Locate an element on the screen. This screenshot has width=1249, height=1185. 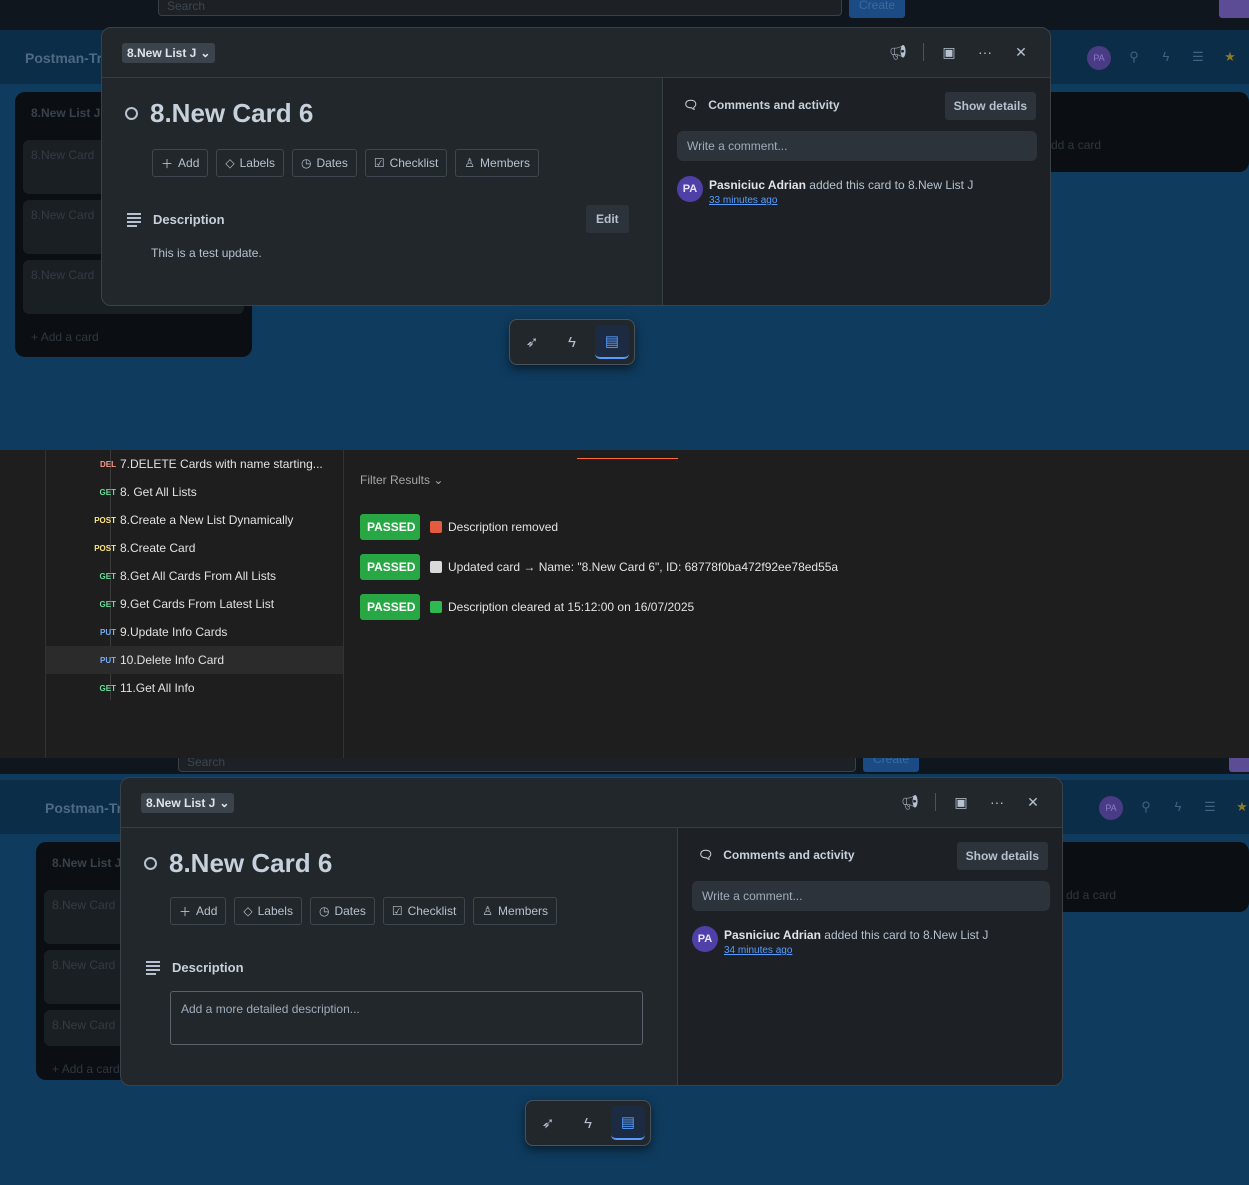
request-item: GET 11.Get All Info is located at coordinates (195, 688).